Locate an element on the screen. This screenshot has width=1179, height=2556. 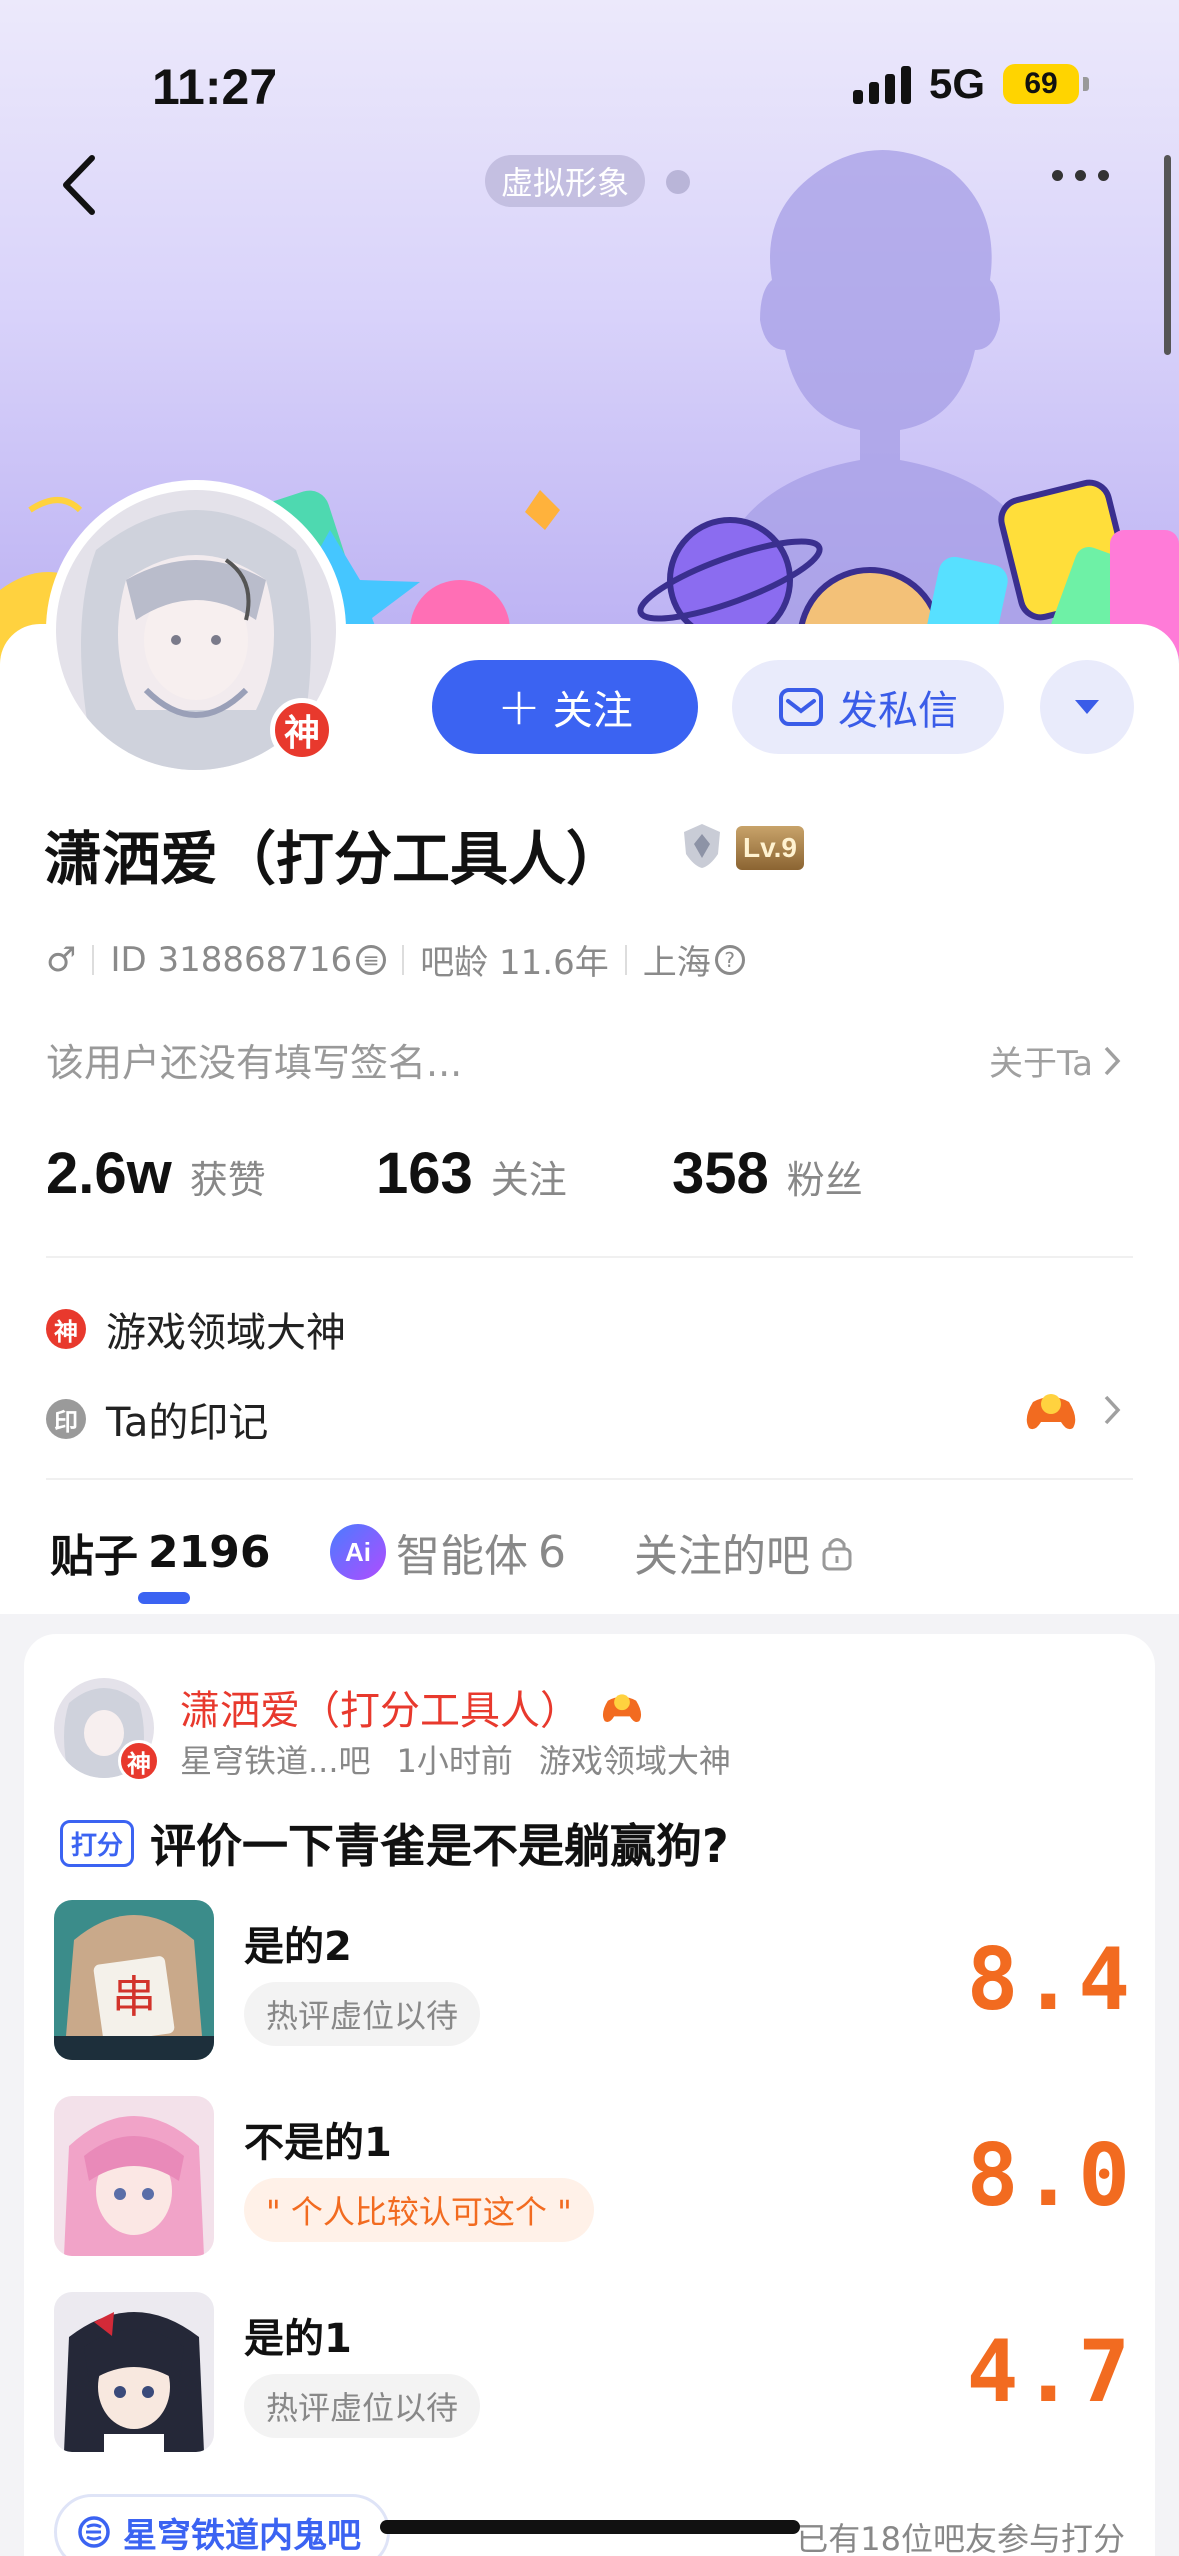
signal-icon is located at coordinates (881, 84).